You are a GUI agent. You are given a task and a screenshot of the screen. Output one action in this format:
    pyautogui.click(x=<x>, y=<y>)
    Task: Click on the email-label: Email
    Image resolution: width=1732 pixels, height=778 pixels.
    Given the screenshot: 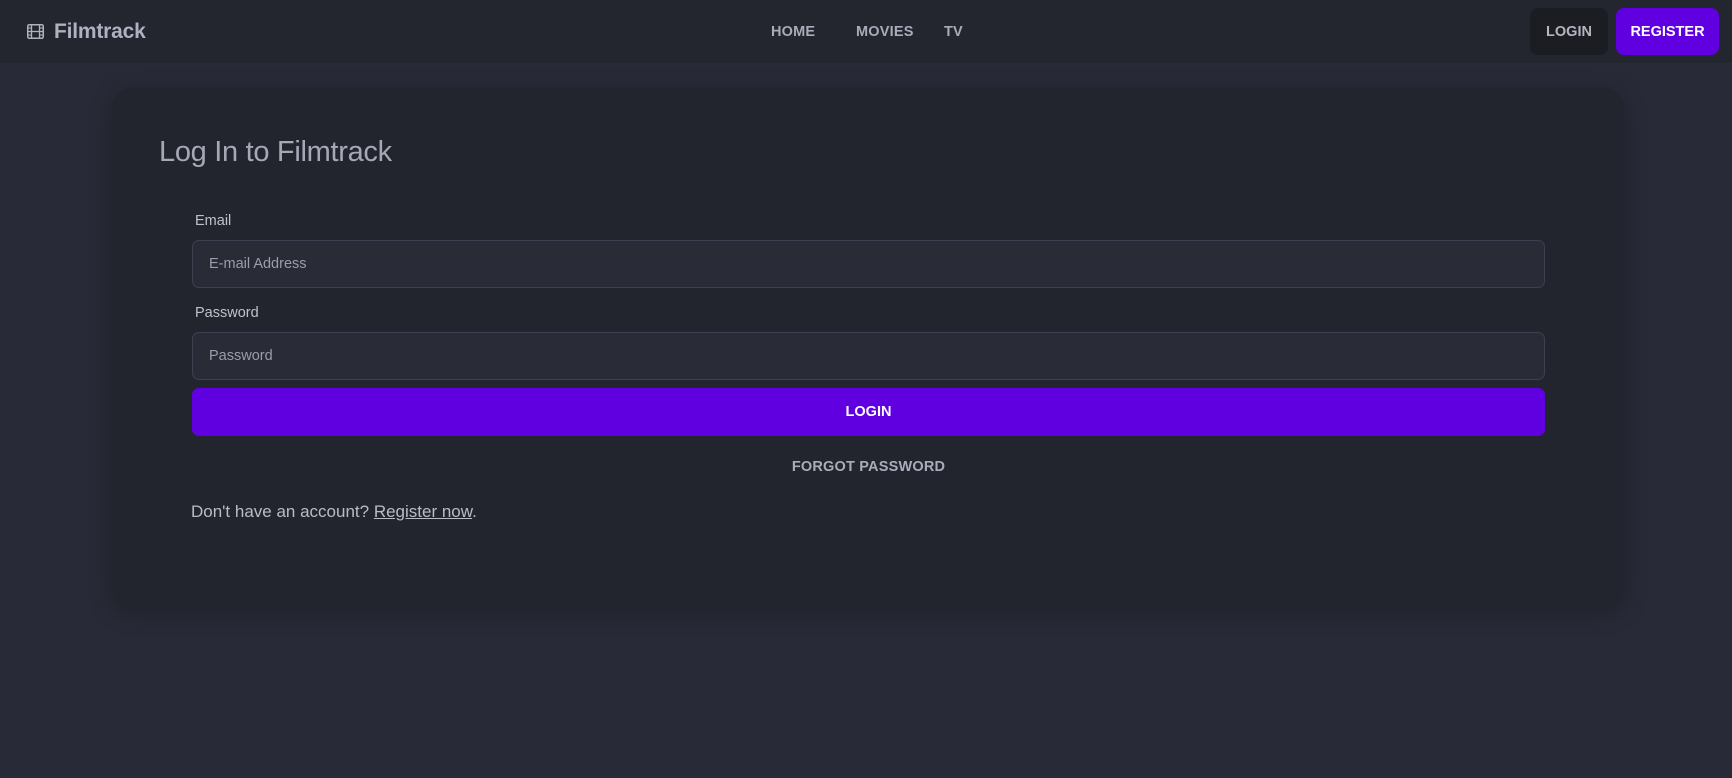 What is the action you would take?
    pyautogui.click(x=213, y=221)
    